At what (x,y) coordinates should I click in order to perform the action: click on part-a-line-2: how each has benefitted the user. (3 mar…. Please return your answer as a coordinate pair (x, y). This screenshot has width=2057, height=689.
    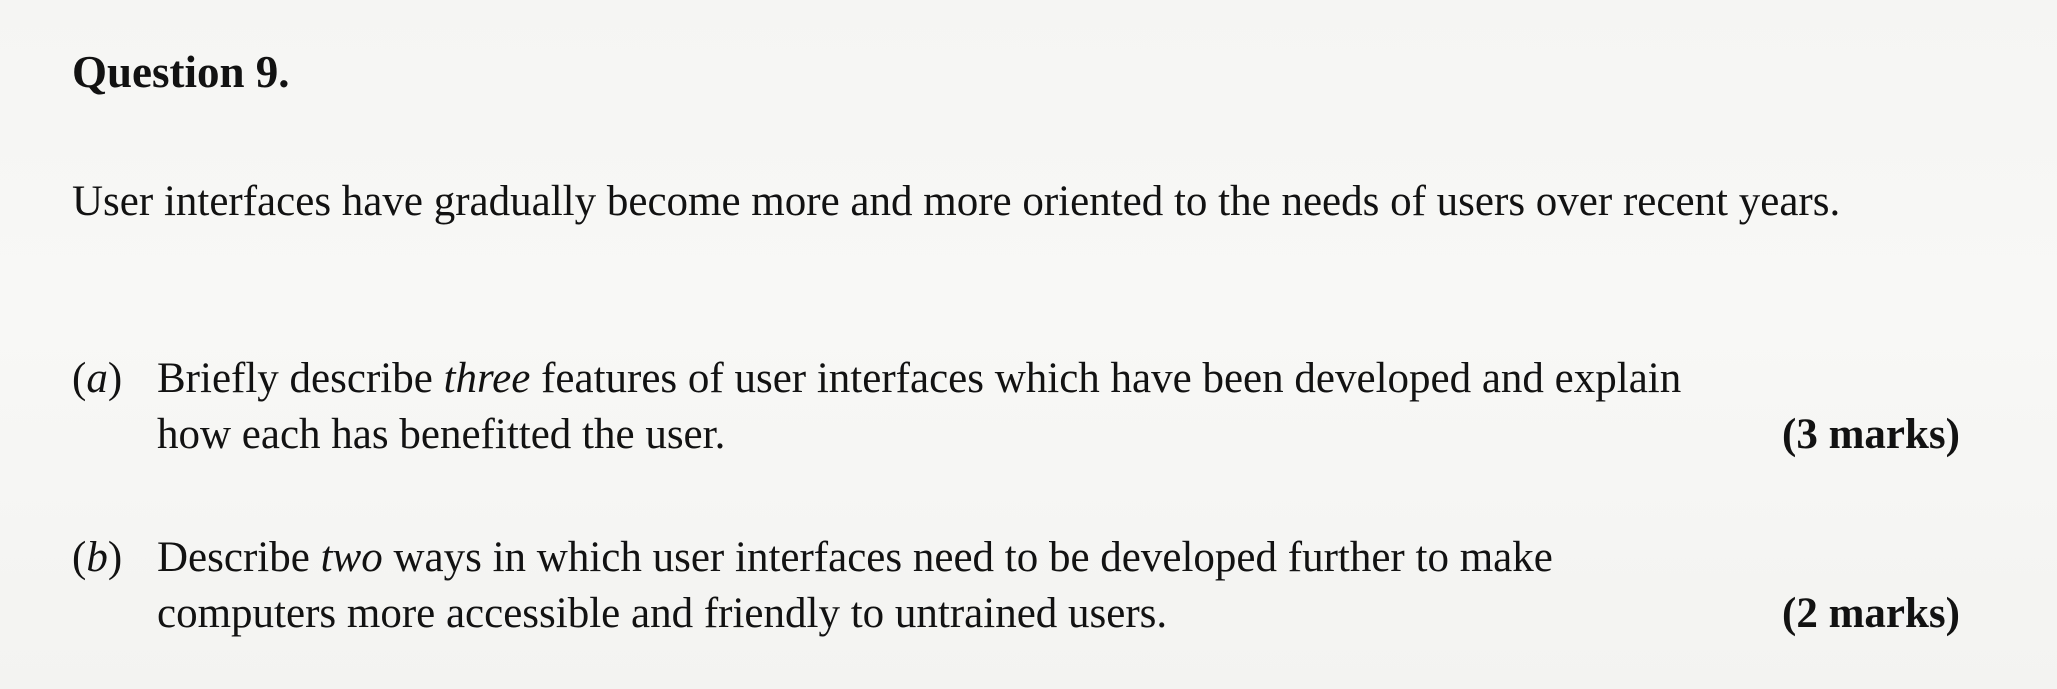
    Looking at the image, I should click on (1058, 435).